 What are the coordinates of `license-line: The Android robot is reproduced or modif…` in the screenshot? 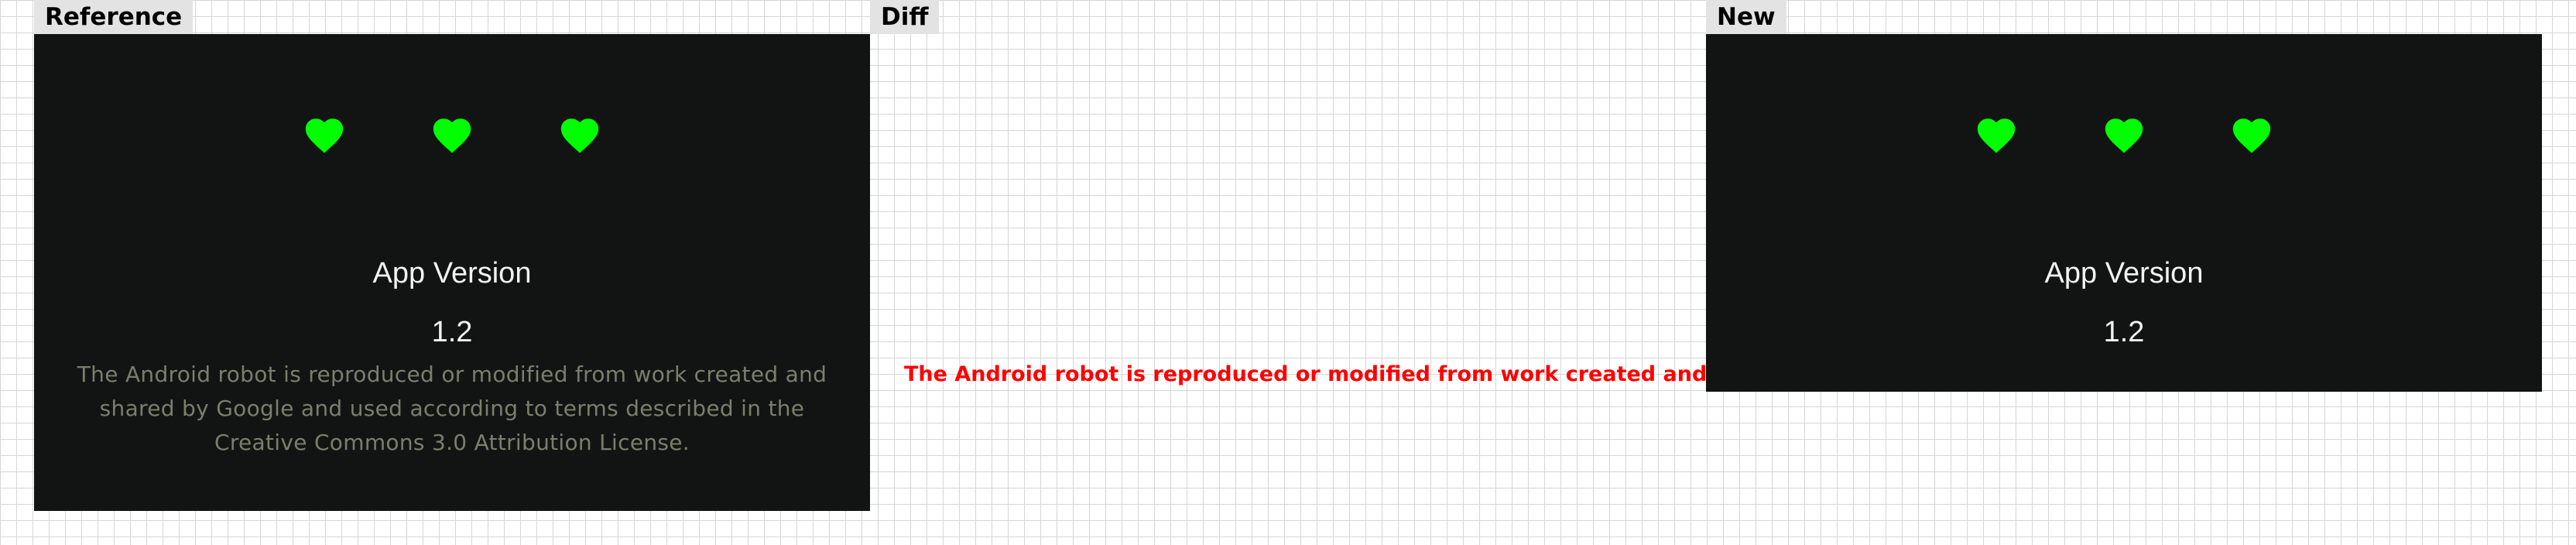 It's located at (452, 374).